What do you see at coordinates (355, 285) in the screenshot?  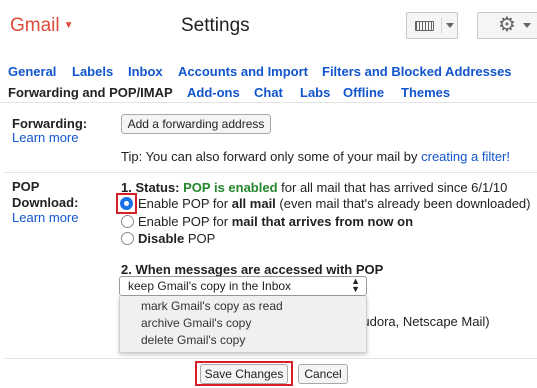 I see `select-arrows-icon: ▲ ▼` at bounding box center [355, 285].